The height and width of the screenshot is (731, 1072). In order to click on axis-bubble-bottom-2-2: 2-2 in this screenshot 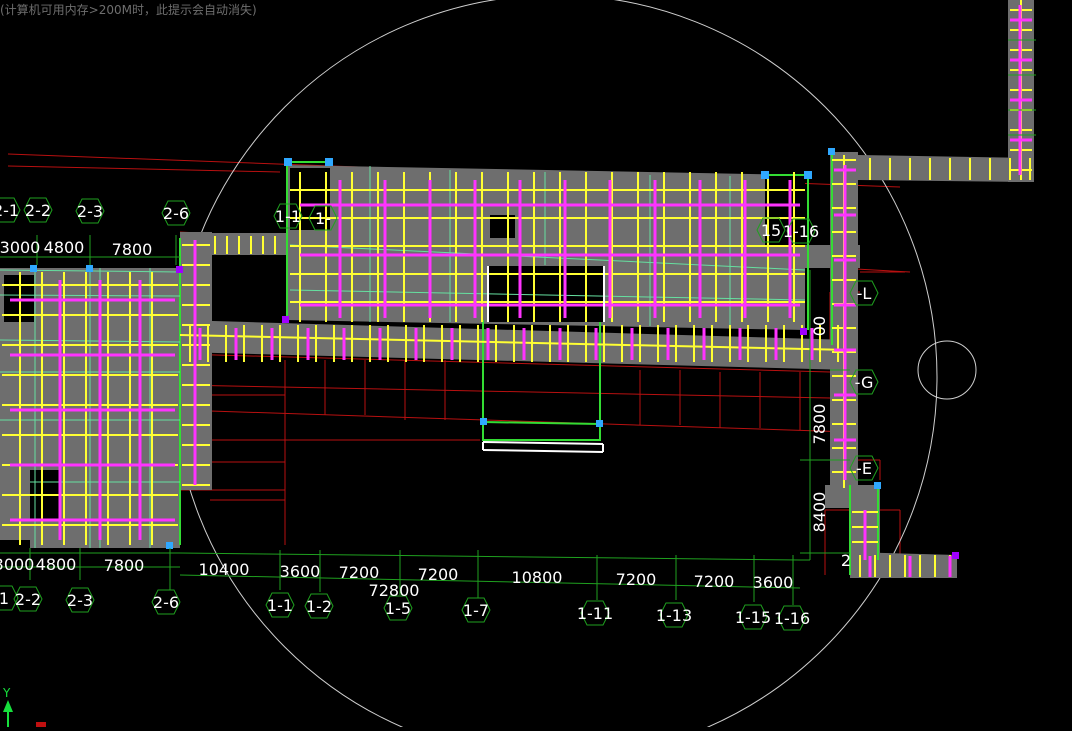, I will do `click(28, 599)`.